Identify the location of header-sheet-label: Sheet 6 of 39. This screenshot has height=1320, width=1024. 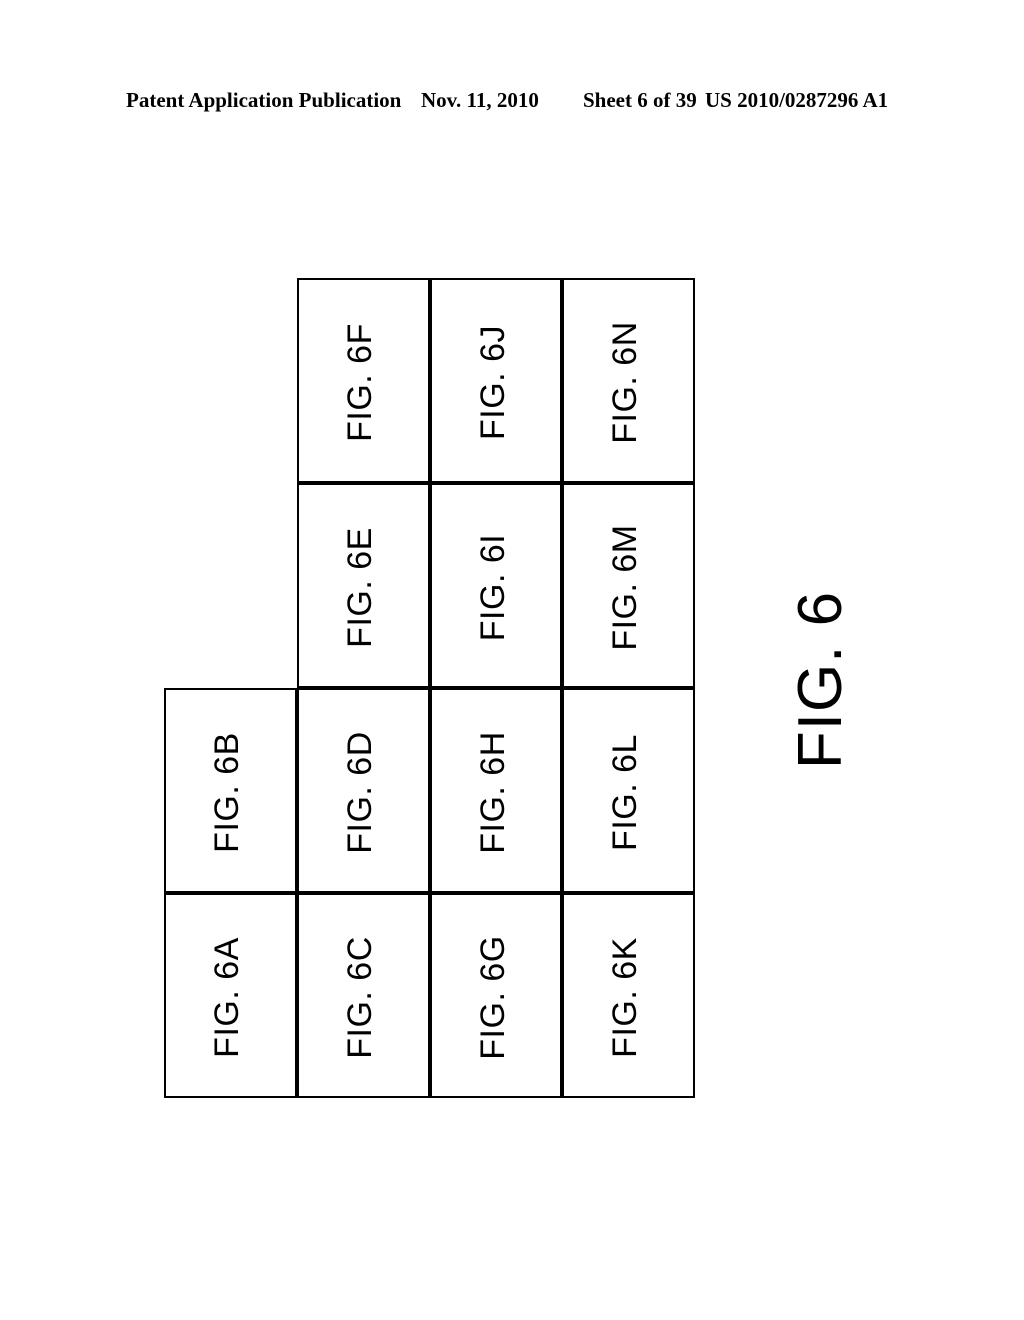
(640, 100).